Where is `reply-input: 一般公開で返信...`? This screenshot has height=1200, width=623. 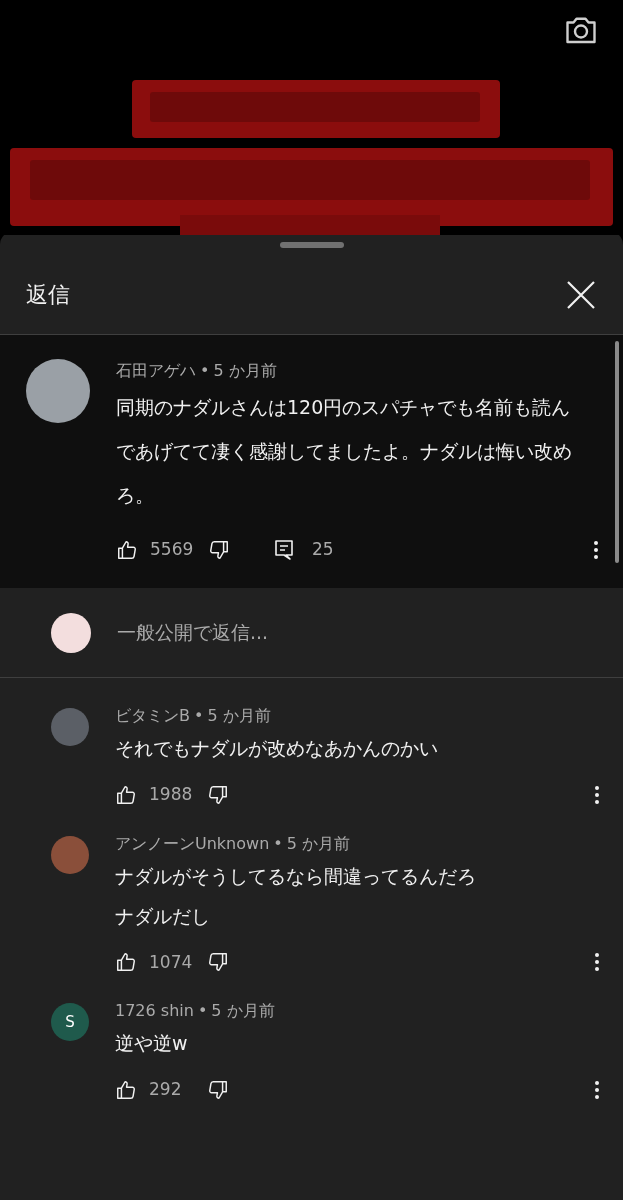
reply-input: 一般公開で返信... is located at coordinates (370, 632).